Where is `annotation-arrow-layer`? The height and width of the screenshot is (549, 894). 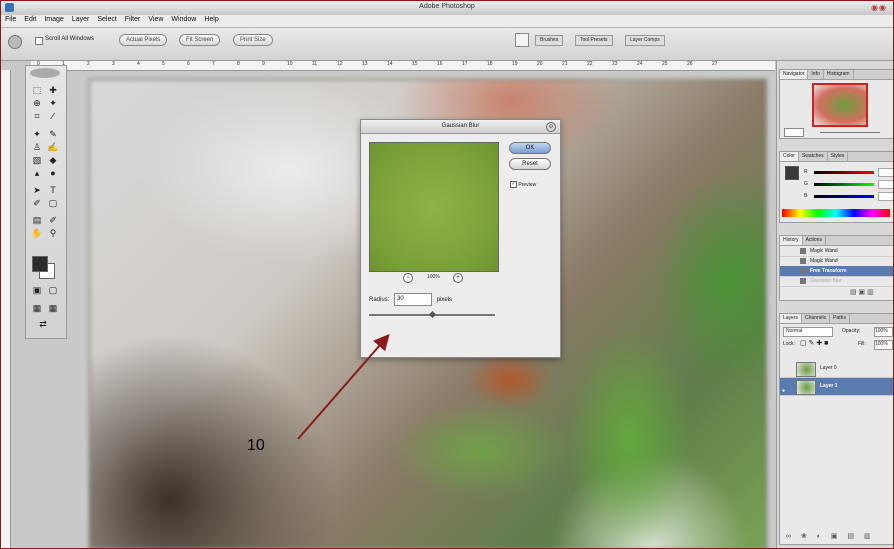
annotation-arrow-layer is located at coordinates (343, 386).